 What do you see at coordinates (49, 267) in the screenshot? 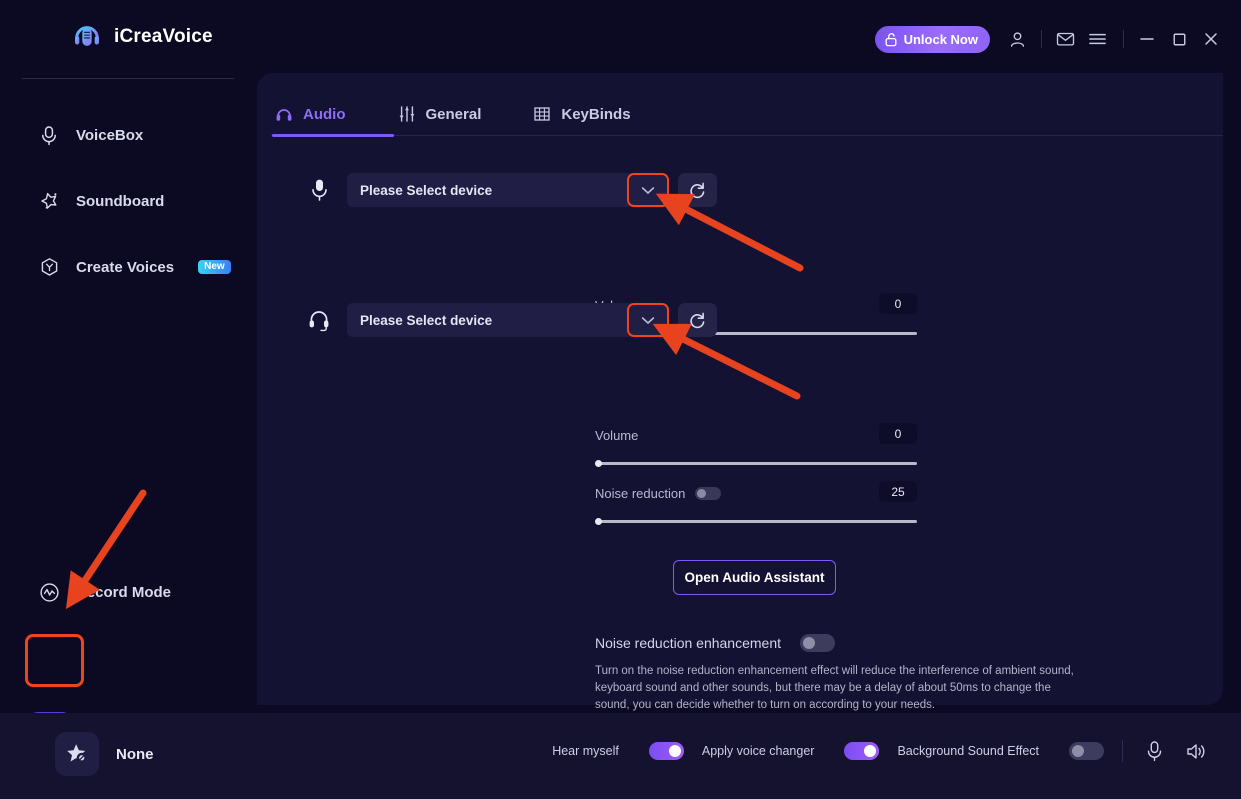
I see `hexagon-y-icon` at bounding box center [49, 267].